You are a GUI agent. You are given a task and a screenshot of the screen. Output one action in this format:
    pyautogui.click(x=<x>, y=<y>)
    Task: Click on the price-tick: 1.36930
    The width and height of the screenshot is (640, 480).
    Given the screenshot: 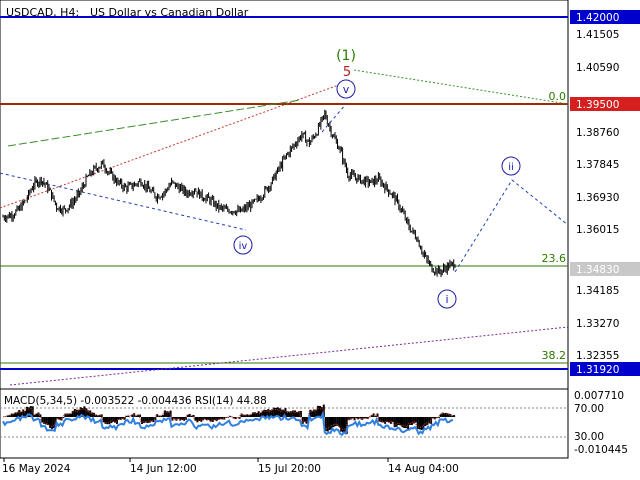 What is the action you would take?
    pyautogui.click(x=597, y=198)
    